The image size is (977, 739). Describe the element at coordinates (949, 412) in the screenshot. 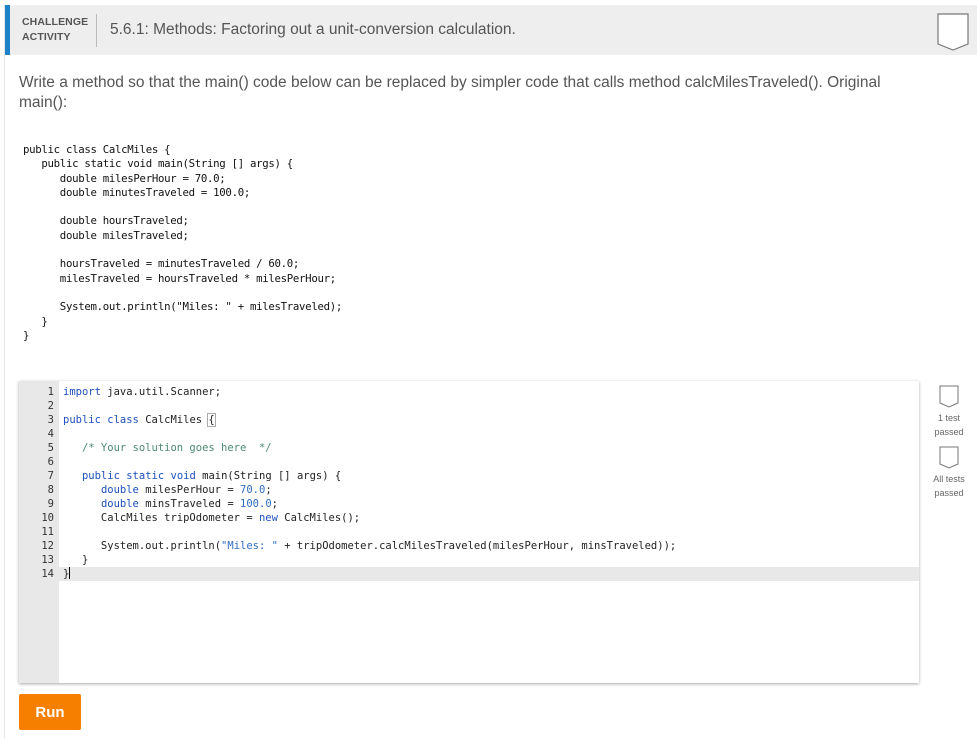

I see `test-status-1: 1 test passed` at that location.